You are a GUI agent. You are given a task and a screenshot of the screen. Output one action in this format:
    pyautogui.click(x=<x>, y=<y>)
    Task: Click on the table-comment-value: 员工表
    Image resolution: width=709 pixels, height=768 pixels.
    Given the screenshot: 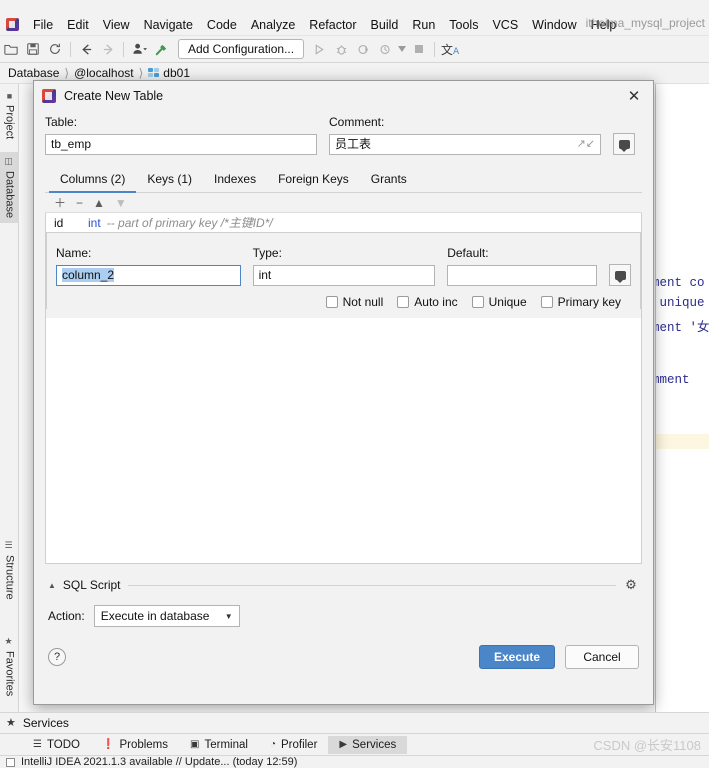 What is the action you would take?
    pyautogui.click(x=353, y=144)
    